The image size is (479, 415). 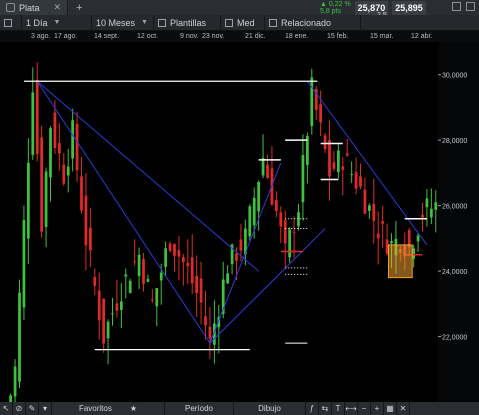 I want to click on compare-tool: ⇆, so click(x=325, y=408).